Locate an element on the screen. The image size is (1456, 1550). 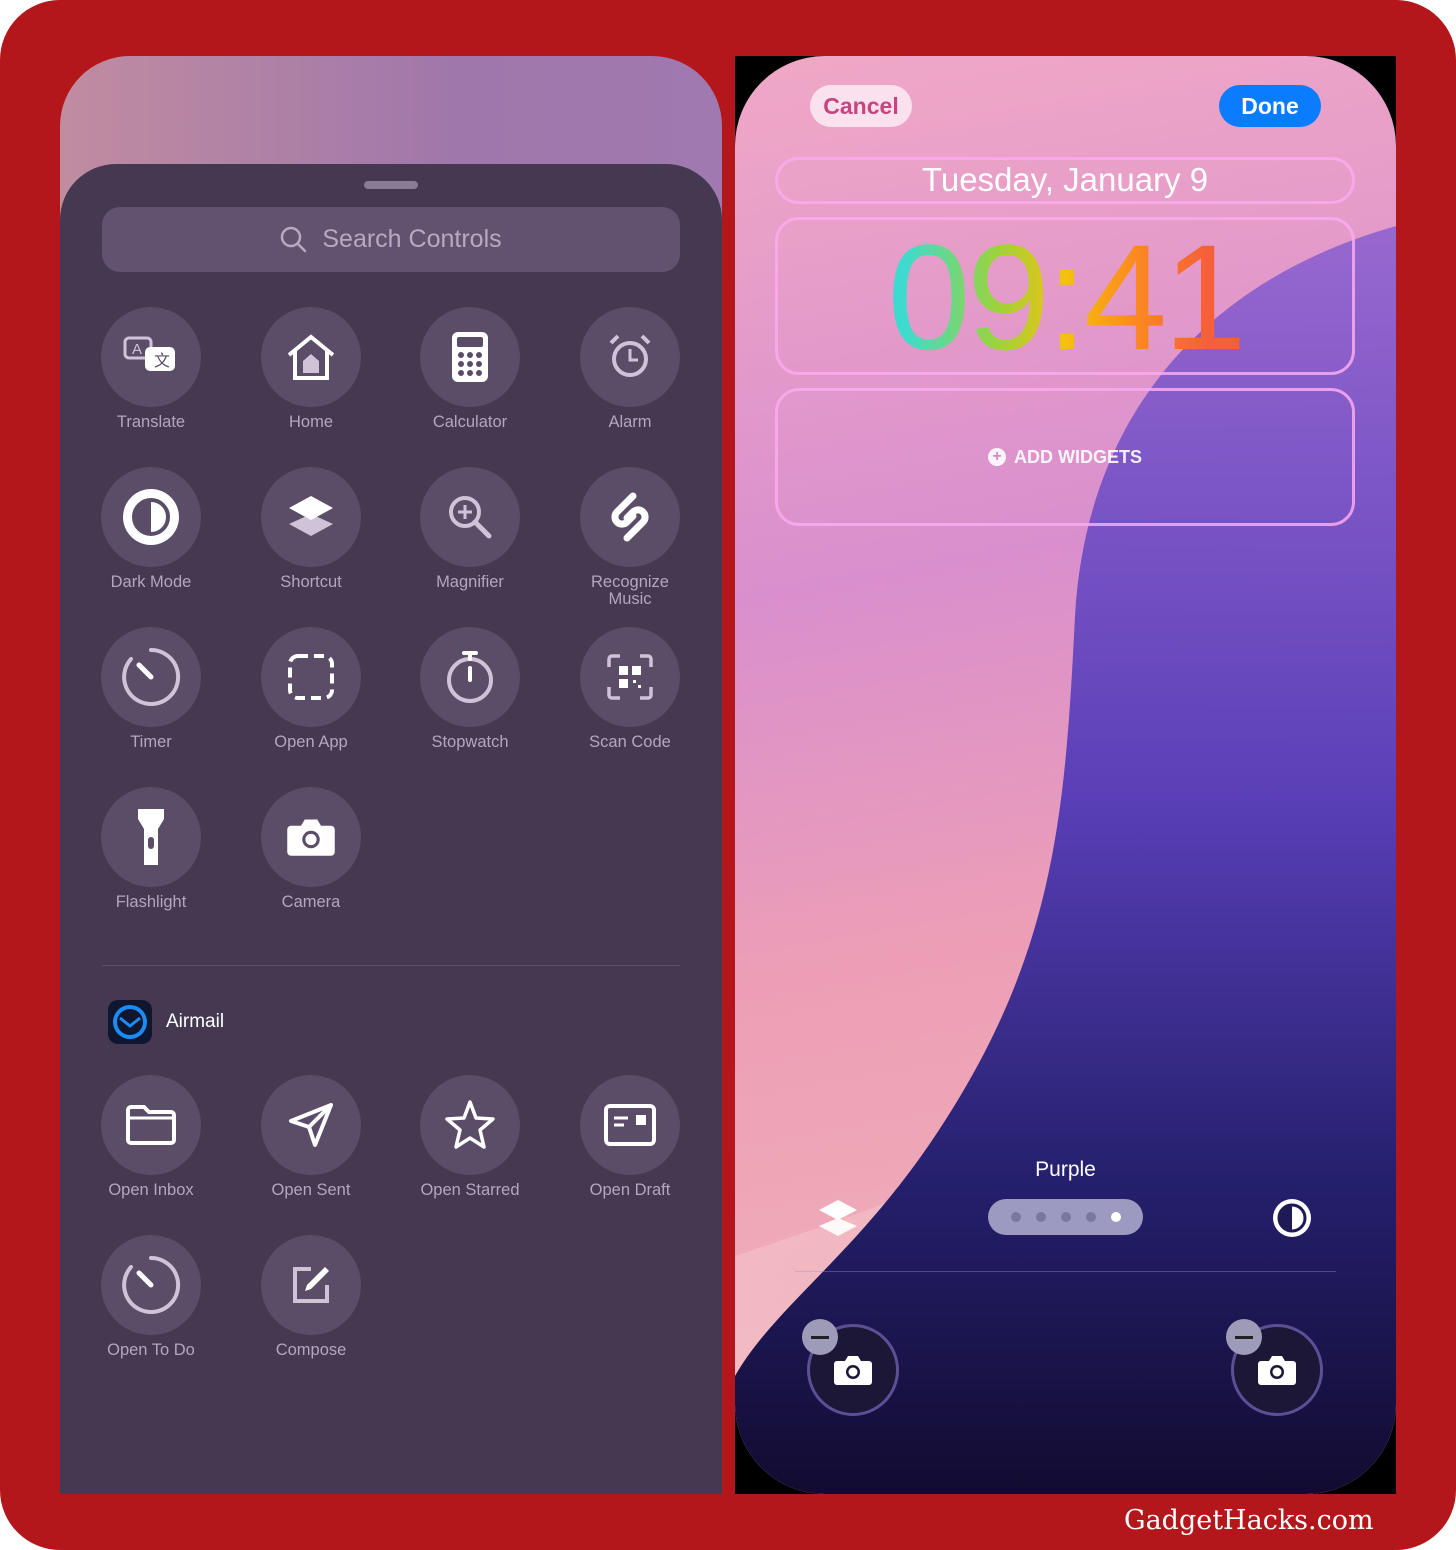
translate-icon: A文 is located at coordinates (151, 357).